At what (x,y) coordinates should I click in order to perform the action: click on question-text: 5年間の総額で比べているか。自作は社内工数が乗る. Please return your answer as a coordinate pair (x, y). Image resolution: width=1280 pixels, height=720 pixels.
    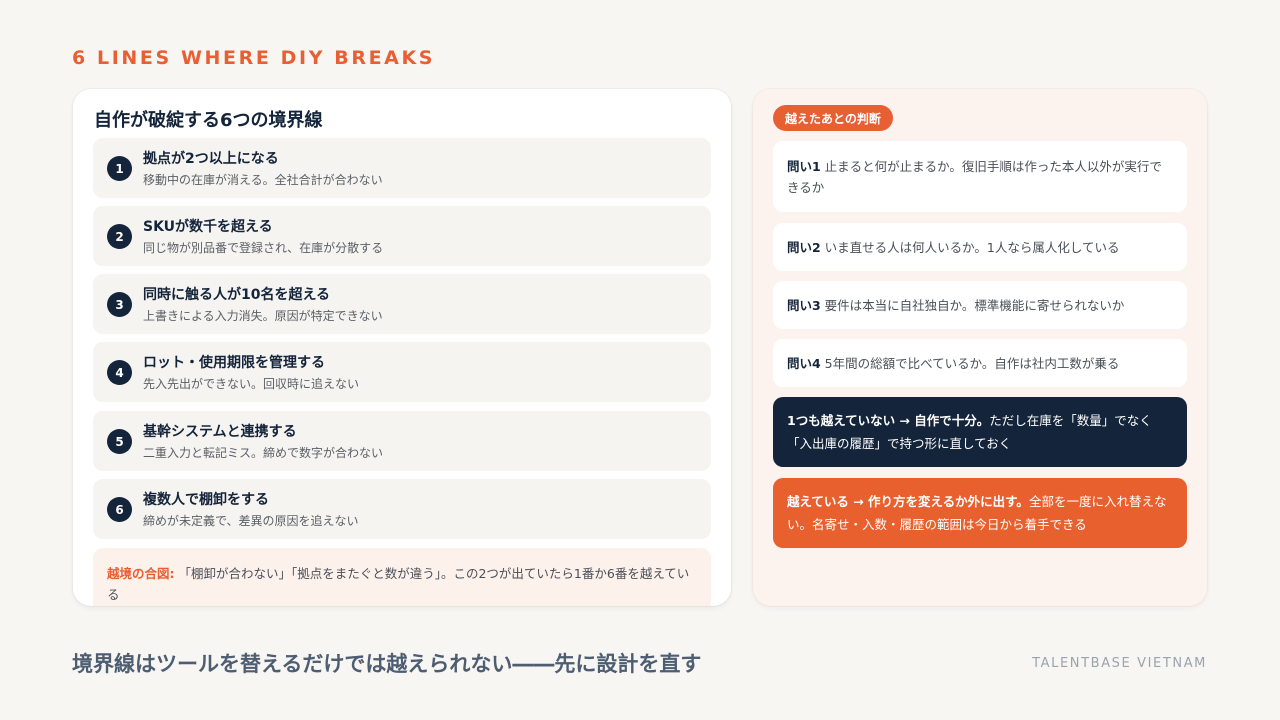
    Looking at the image, I should click on (970, 363).